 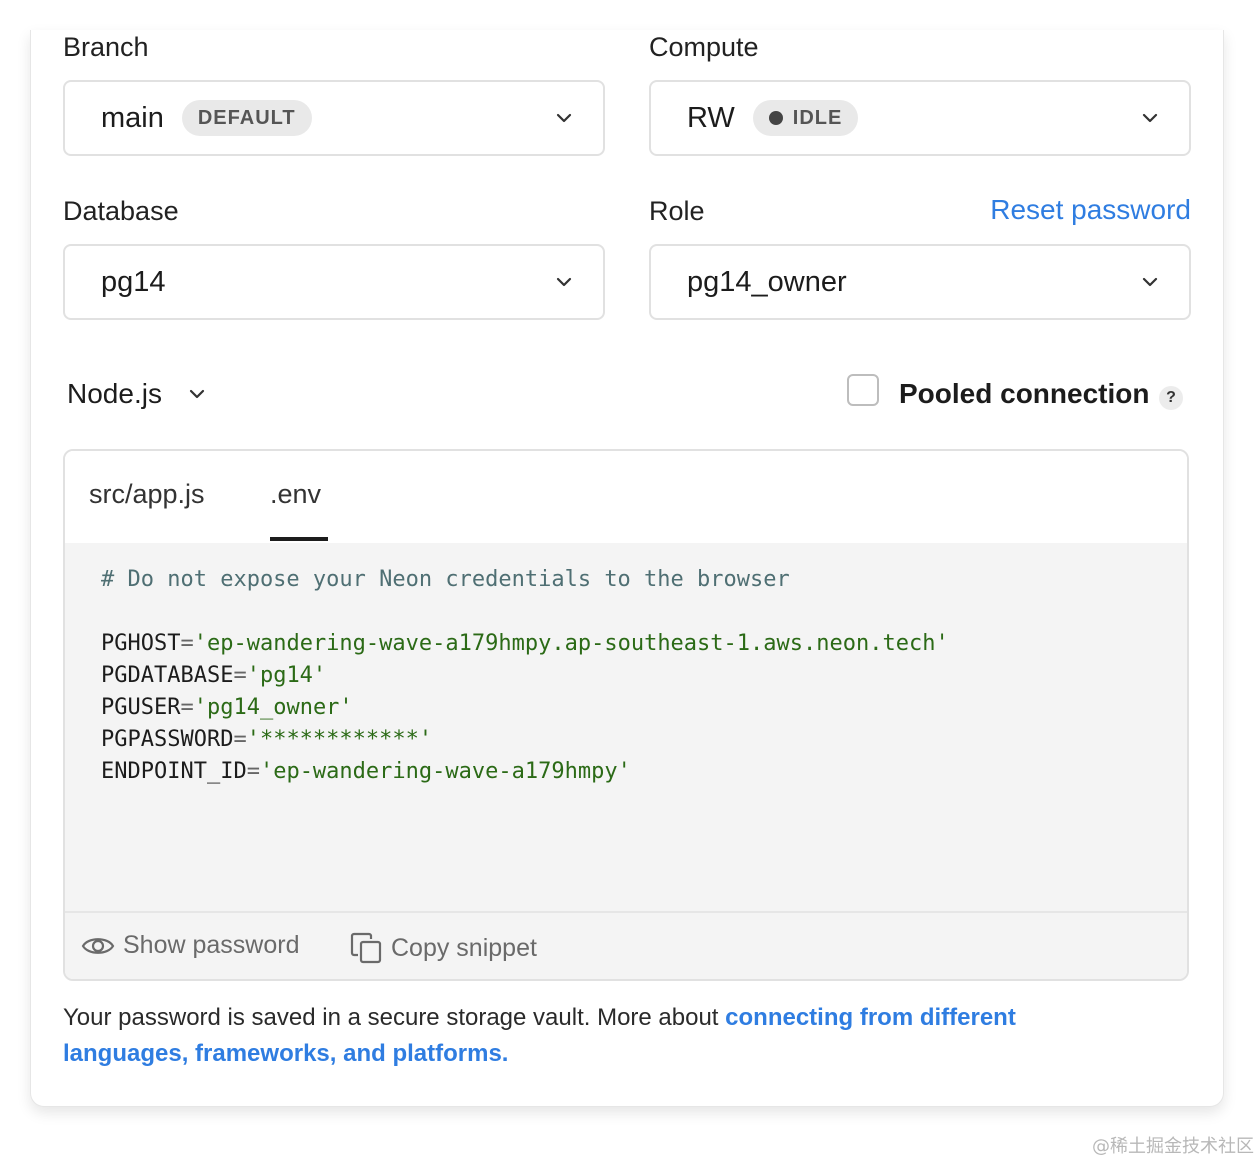 I want to click on watermark: @稀土掘金技术社区, so click(x=1173, y=1146).